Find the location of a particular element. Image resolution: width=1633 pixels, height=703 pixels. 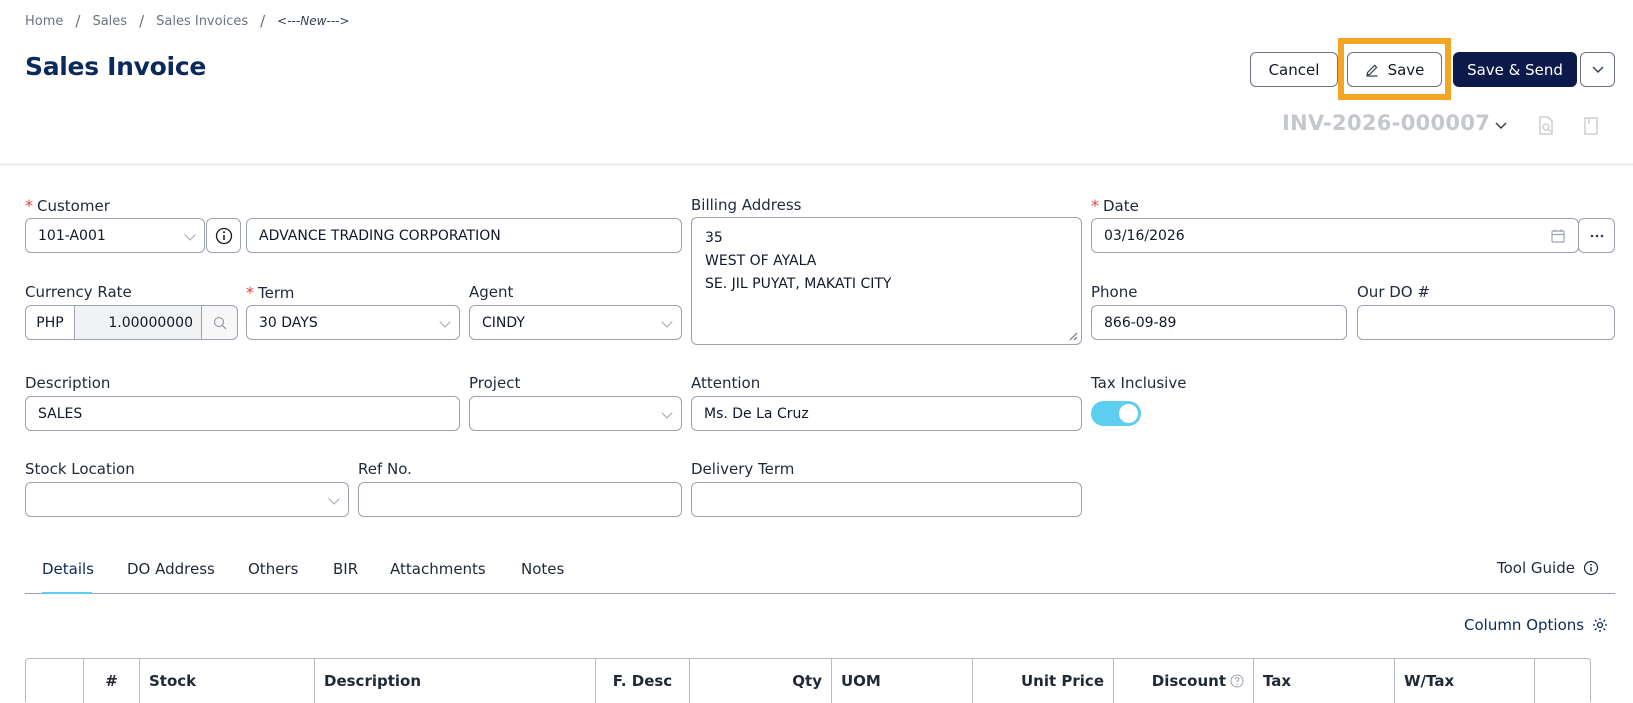

delivery-term-field is located at coordinates (886, 499).